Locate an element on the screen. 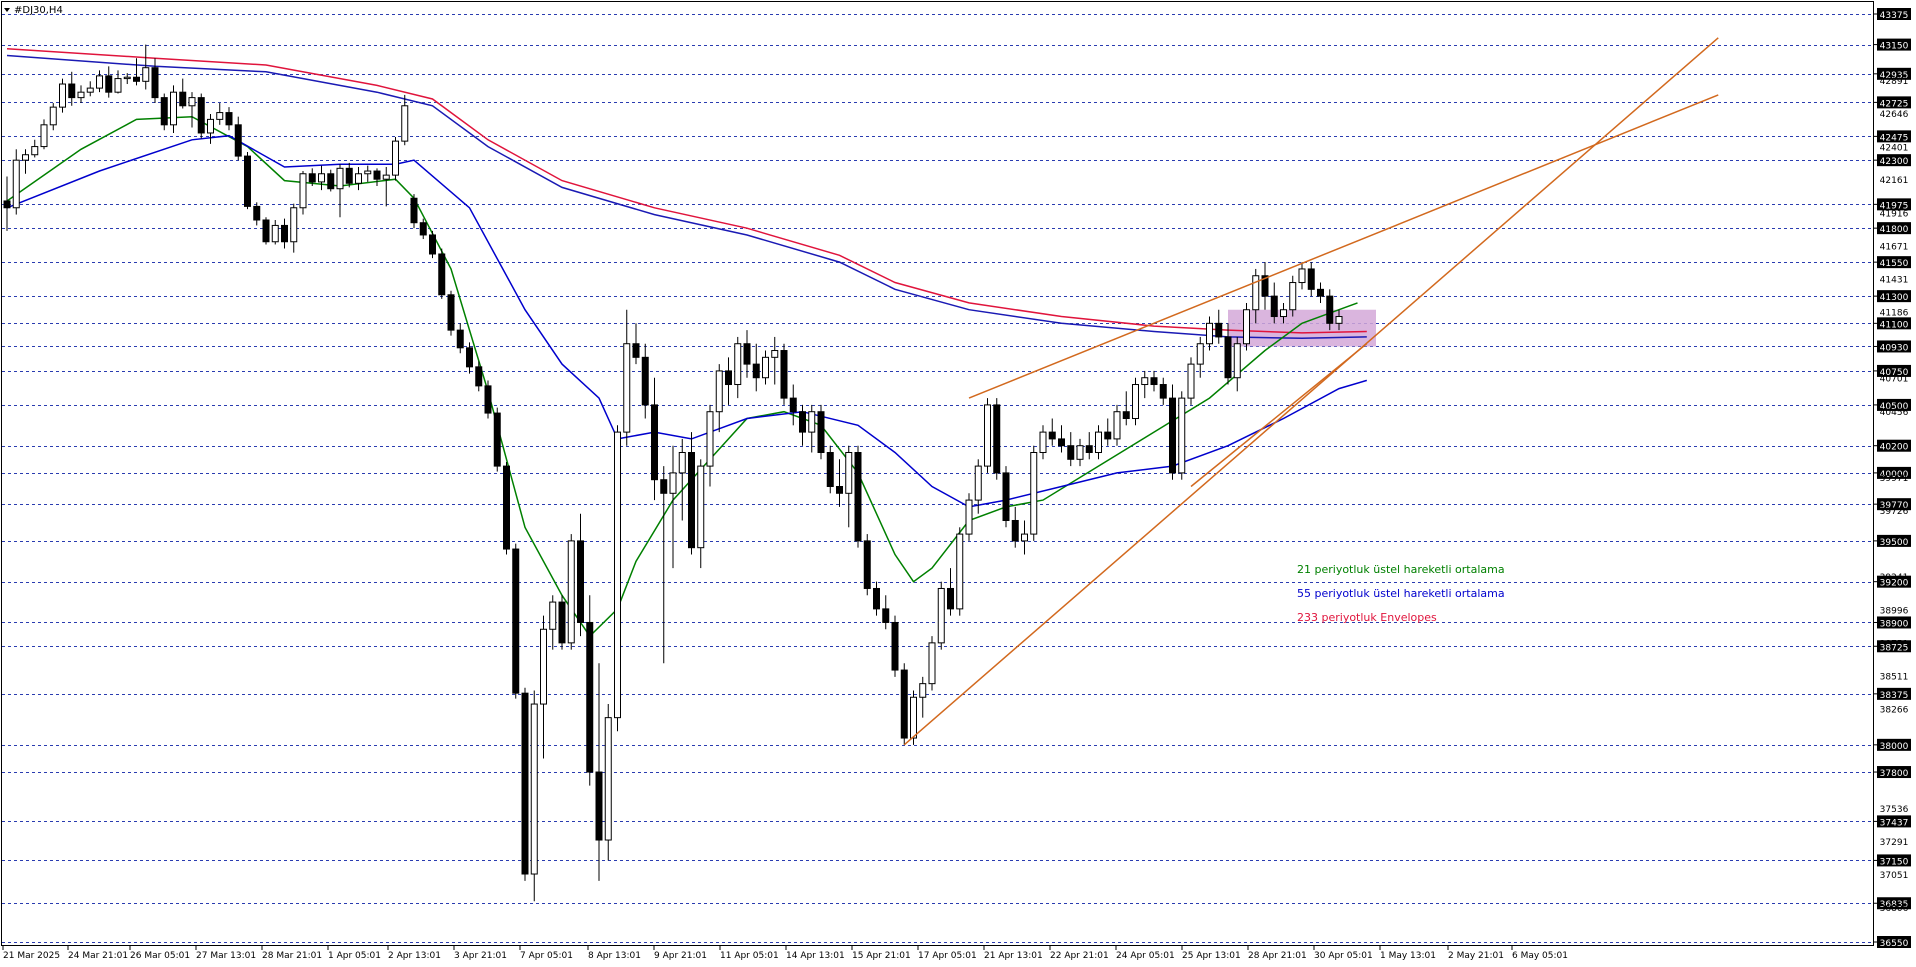  legend-envelopes: 233 periyotluk Envelopes is located at coordinates (1367, 617).